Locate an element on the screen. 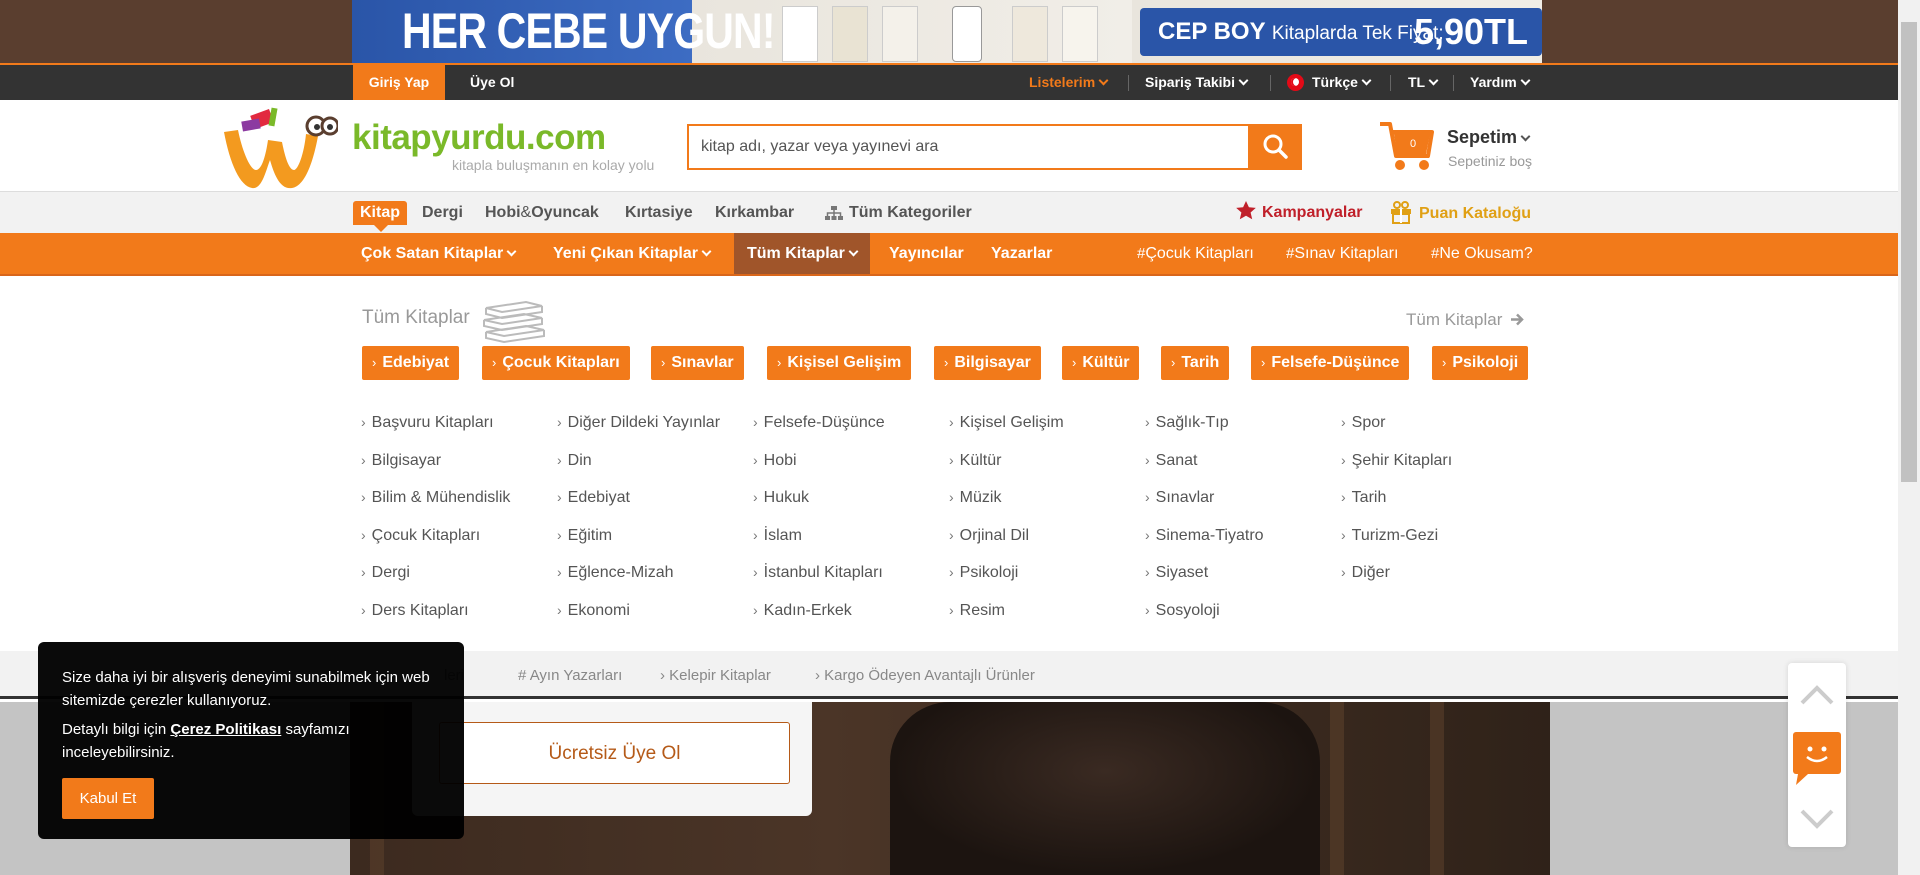 The image size is (1920, 875). widget-icons is located at coordinates (1817, 757).